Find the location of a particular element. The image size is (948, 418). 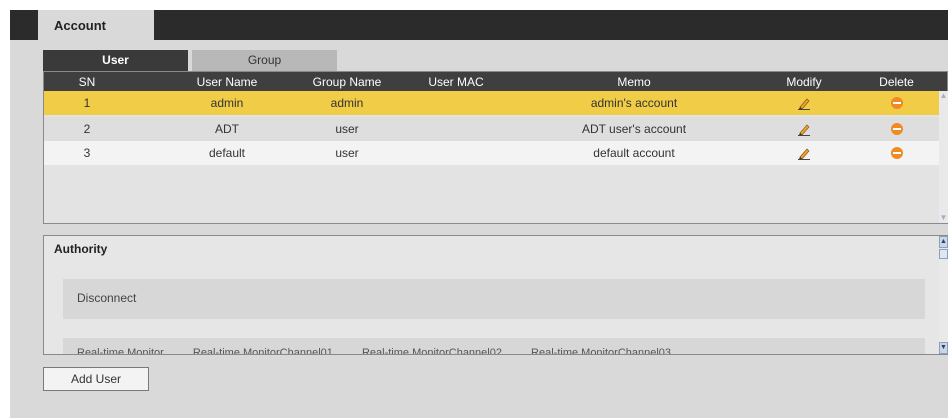

cell-group-name: admin is located at coordinates (347, 103).